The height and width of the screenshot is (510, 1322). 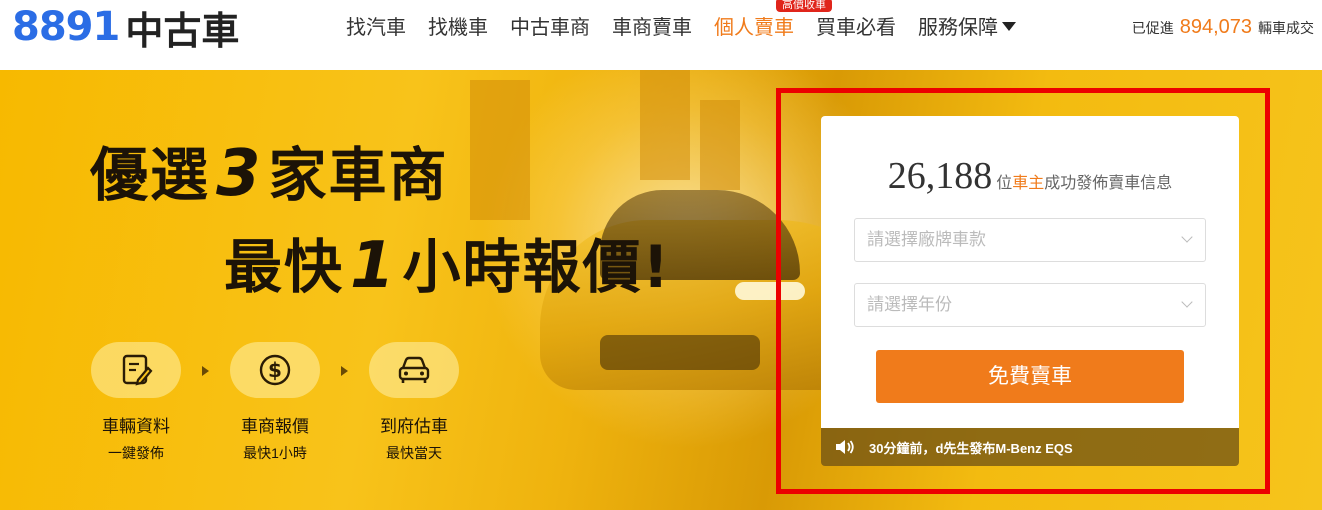 What do you see at coordinates (940, 176) in the screenshot?
I see `owners-count: 26,188` at bounding box center [940, 176].